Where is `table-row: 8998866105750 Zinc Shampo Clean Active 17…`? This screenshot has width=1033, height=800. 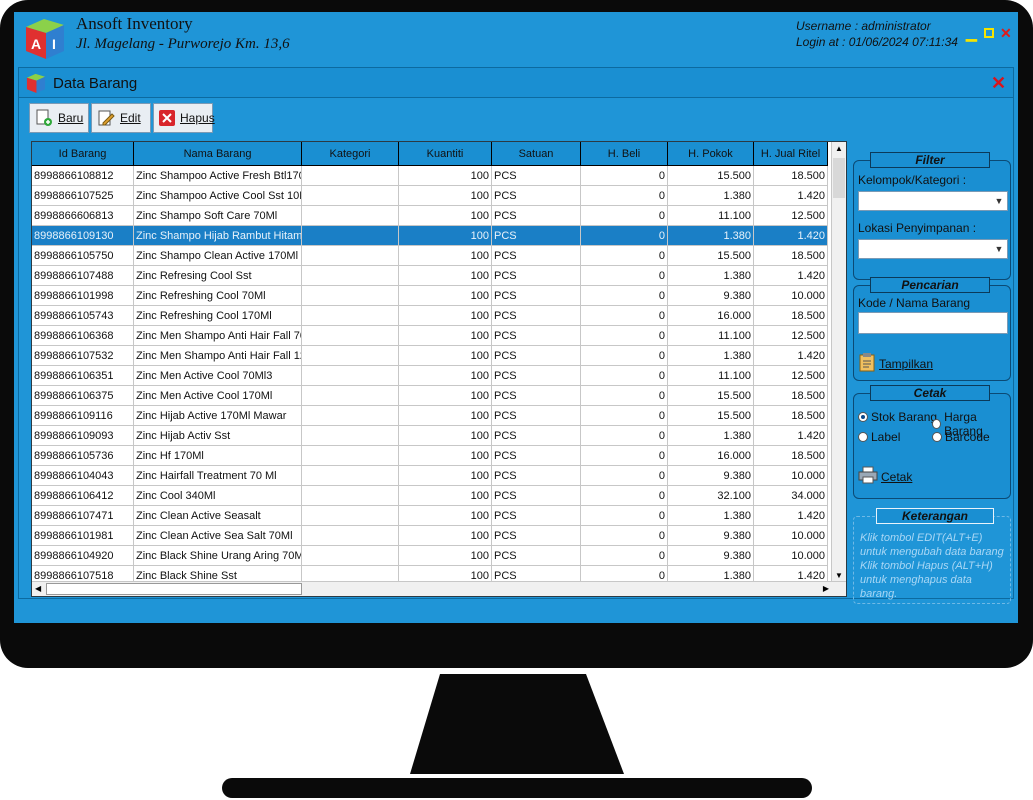 table-row: 8998866105750 Zinc Shampo Clean Active 17… is located at coordinates (432, 256).